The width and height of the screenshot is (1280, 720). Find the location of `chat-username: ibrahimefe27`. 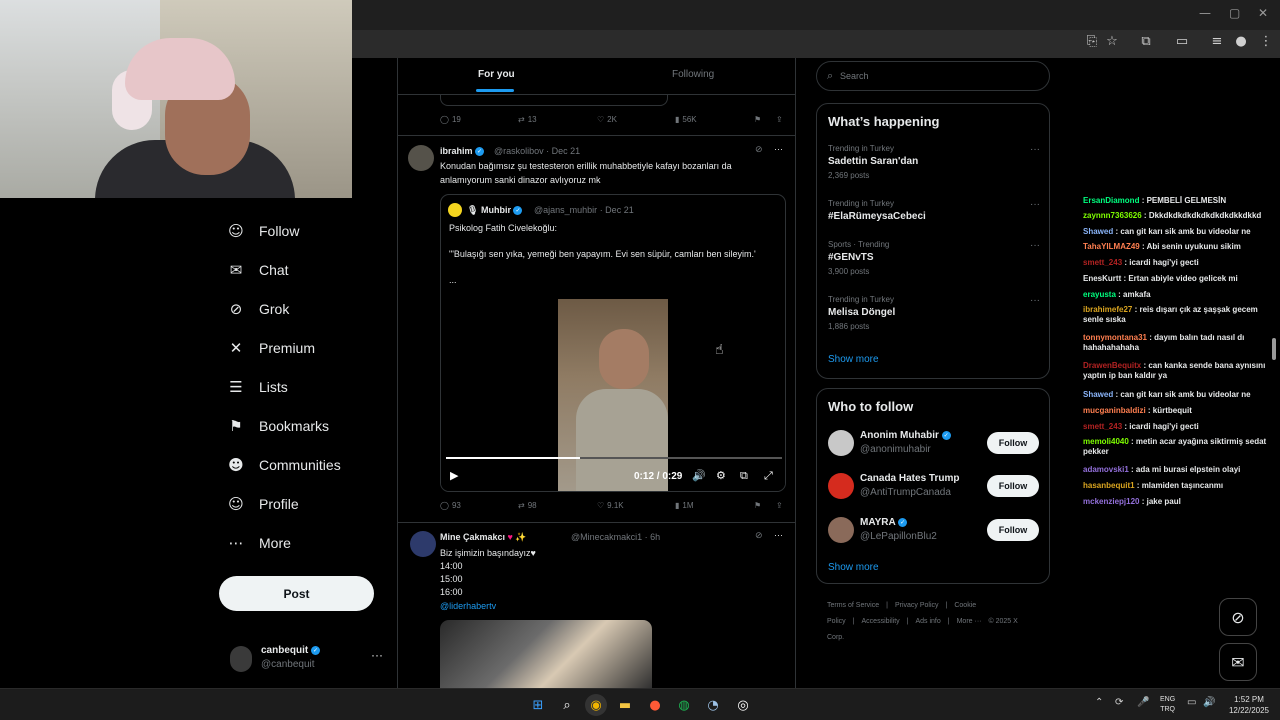

chat-username: ibrahimefe27 is located at coordinates (1107, 309).